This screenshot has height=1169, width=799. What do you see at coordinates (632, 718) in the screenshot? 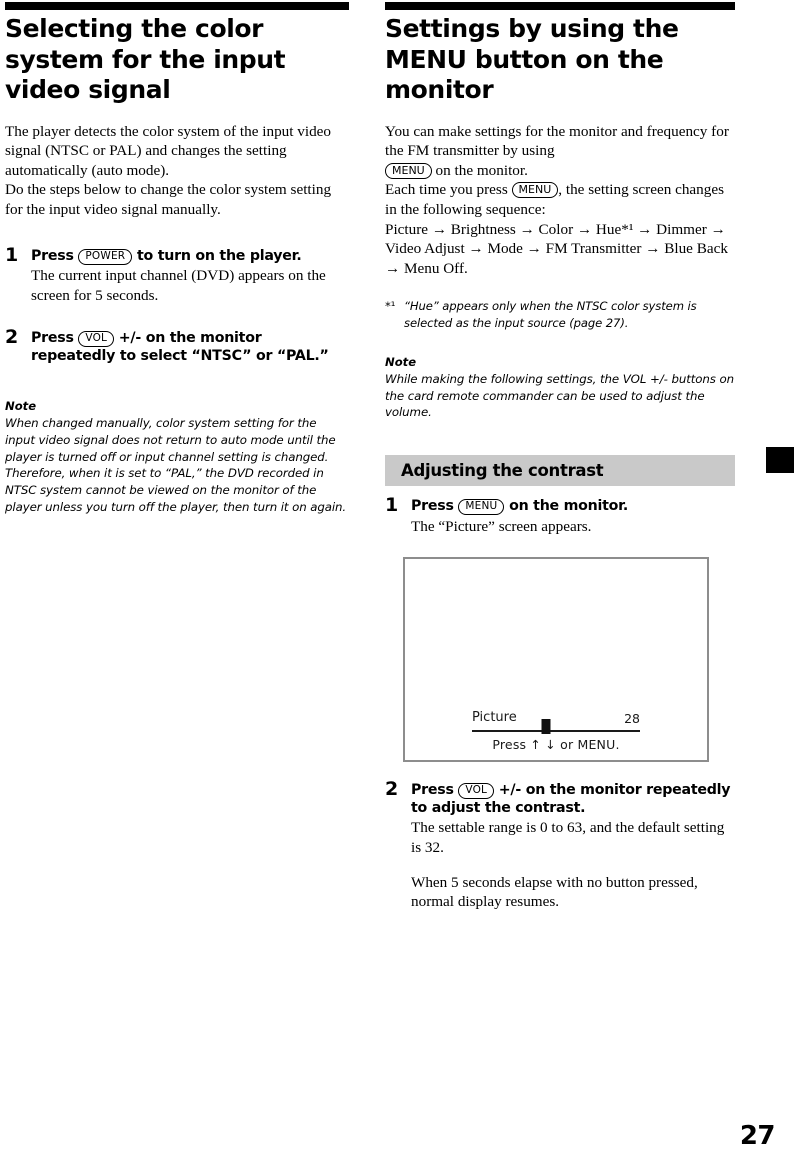
I see `osd-value: 28` at bounding box center [632, 718].